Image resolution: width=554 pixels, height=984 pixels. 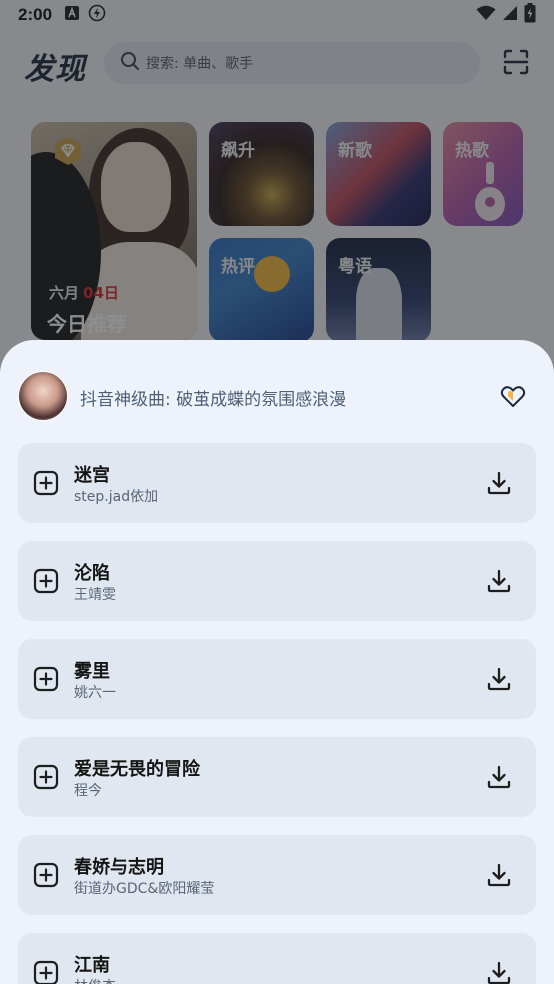 I want to click on song-row: 沦陷 王靖雯, so click(x=277, y=581).